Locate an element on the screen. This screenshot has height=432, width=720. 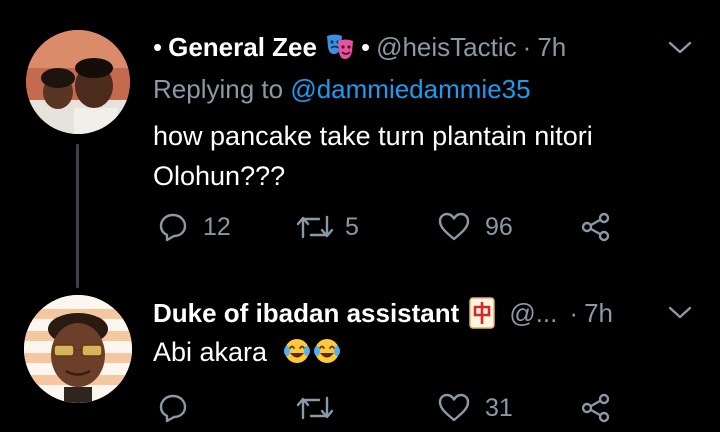
like-count: 31 is located at coordinates (499, 407).